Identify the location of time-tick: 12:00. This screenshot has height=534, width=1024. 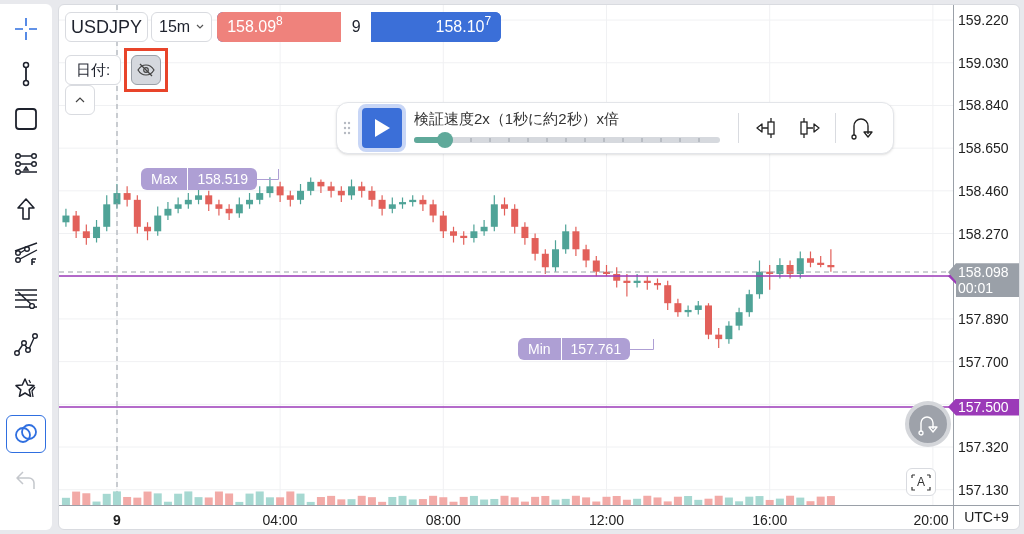
(606, 520).